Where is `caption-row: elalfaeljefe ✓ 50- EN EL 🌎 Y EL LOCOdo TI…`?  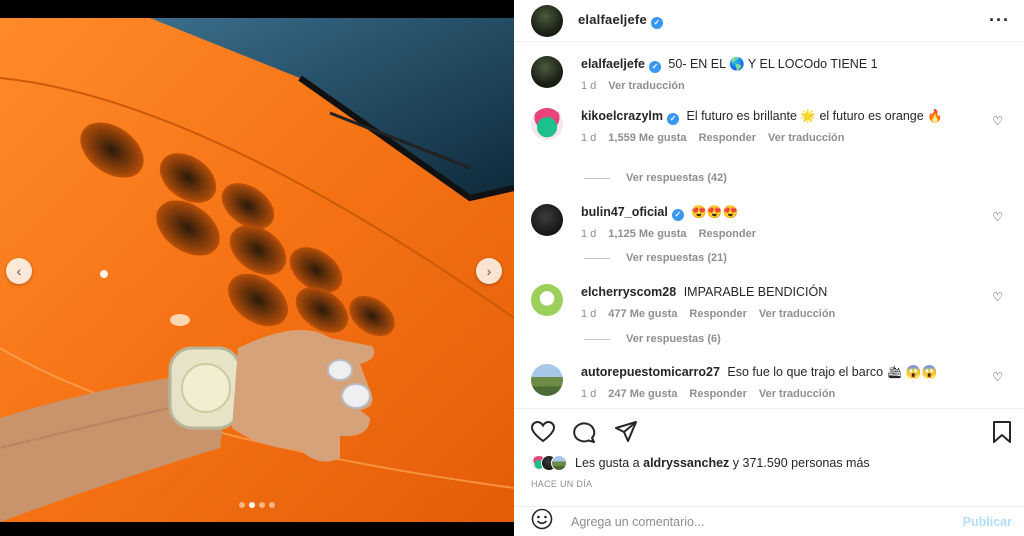 caption-row: elalfaeljefe ✓ 50- EN EL 🌎 Y EL LOCOdo TI… is located at coordinates (771, 75).